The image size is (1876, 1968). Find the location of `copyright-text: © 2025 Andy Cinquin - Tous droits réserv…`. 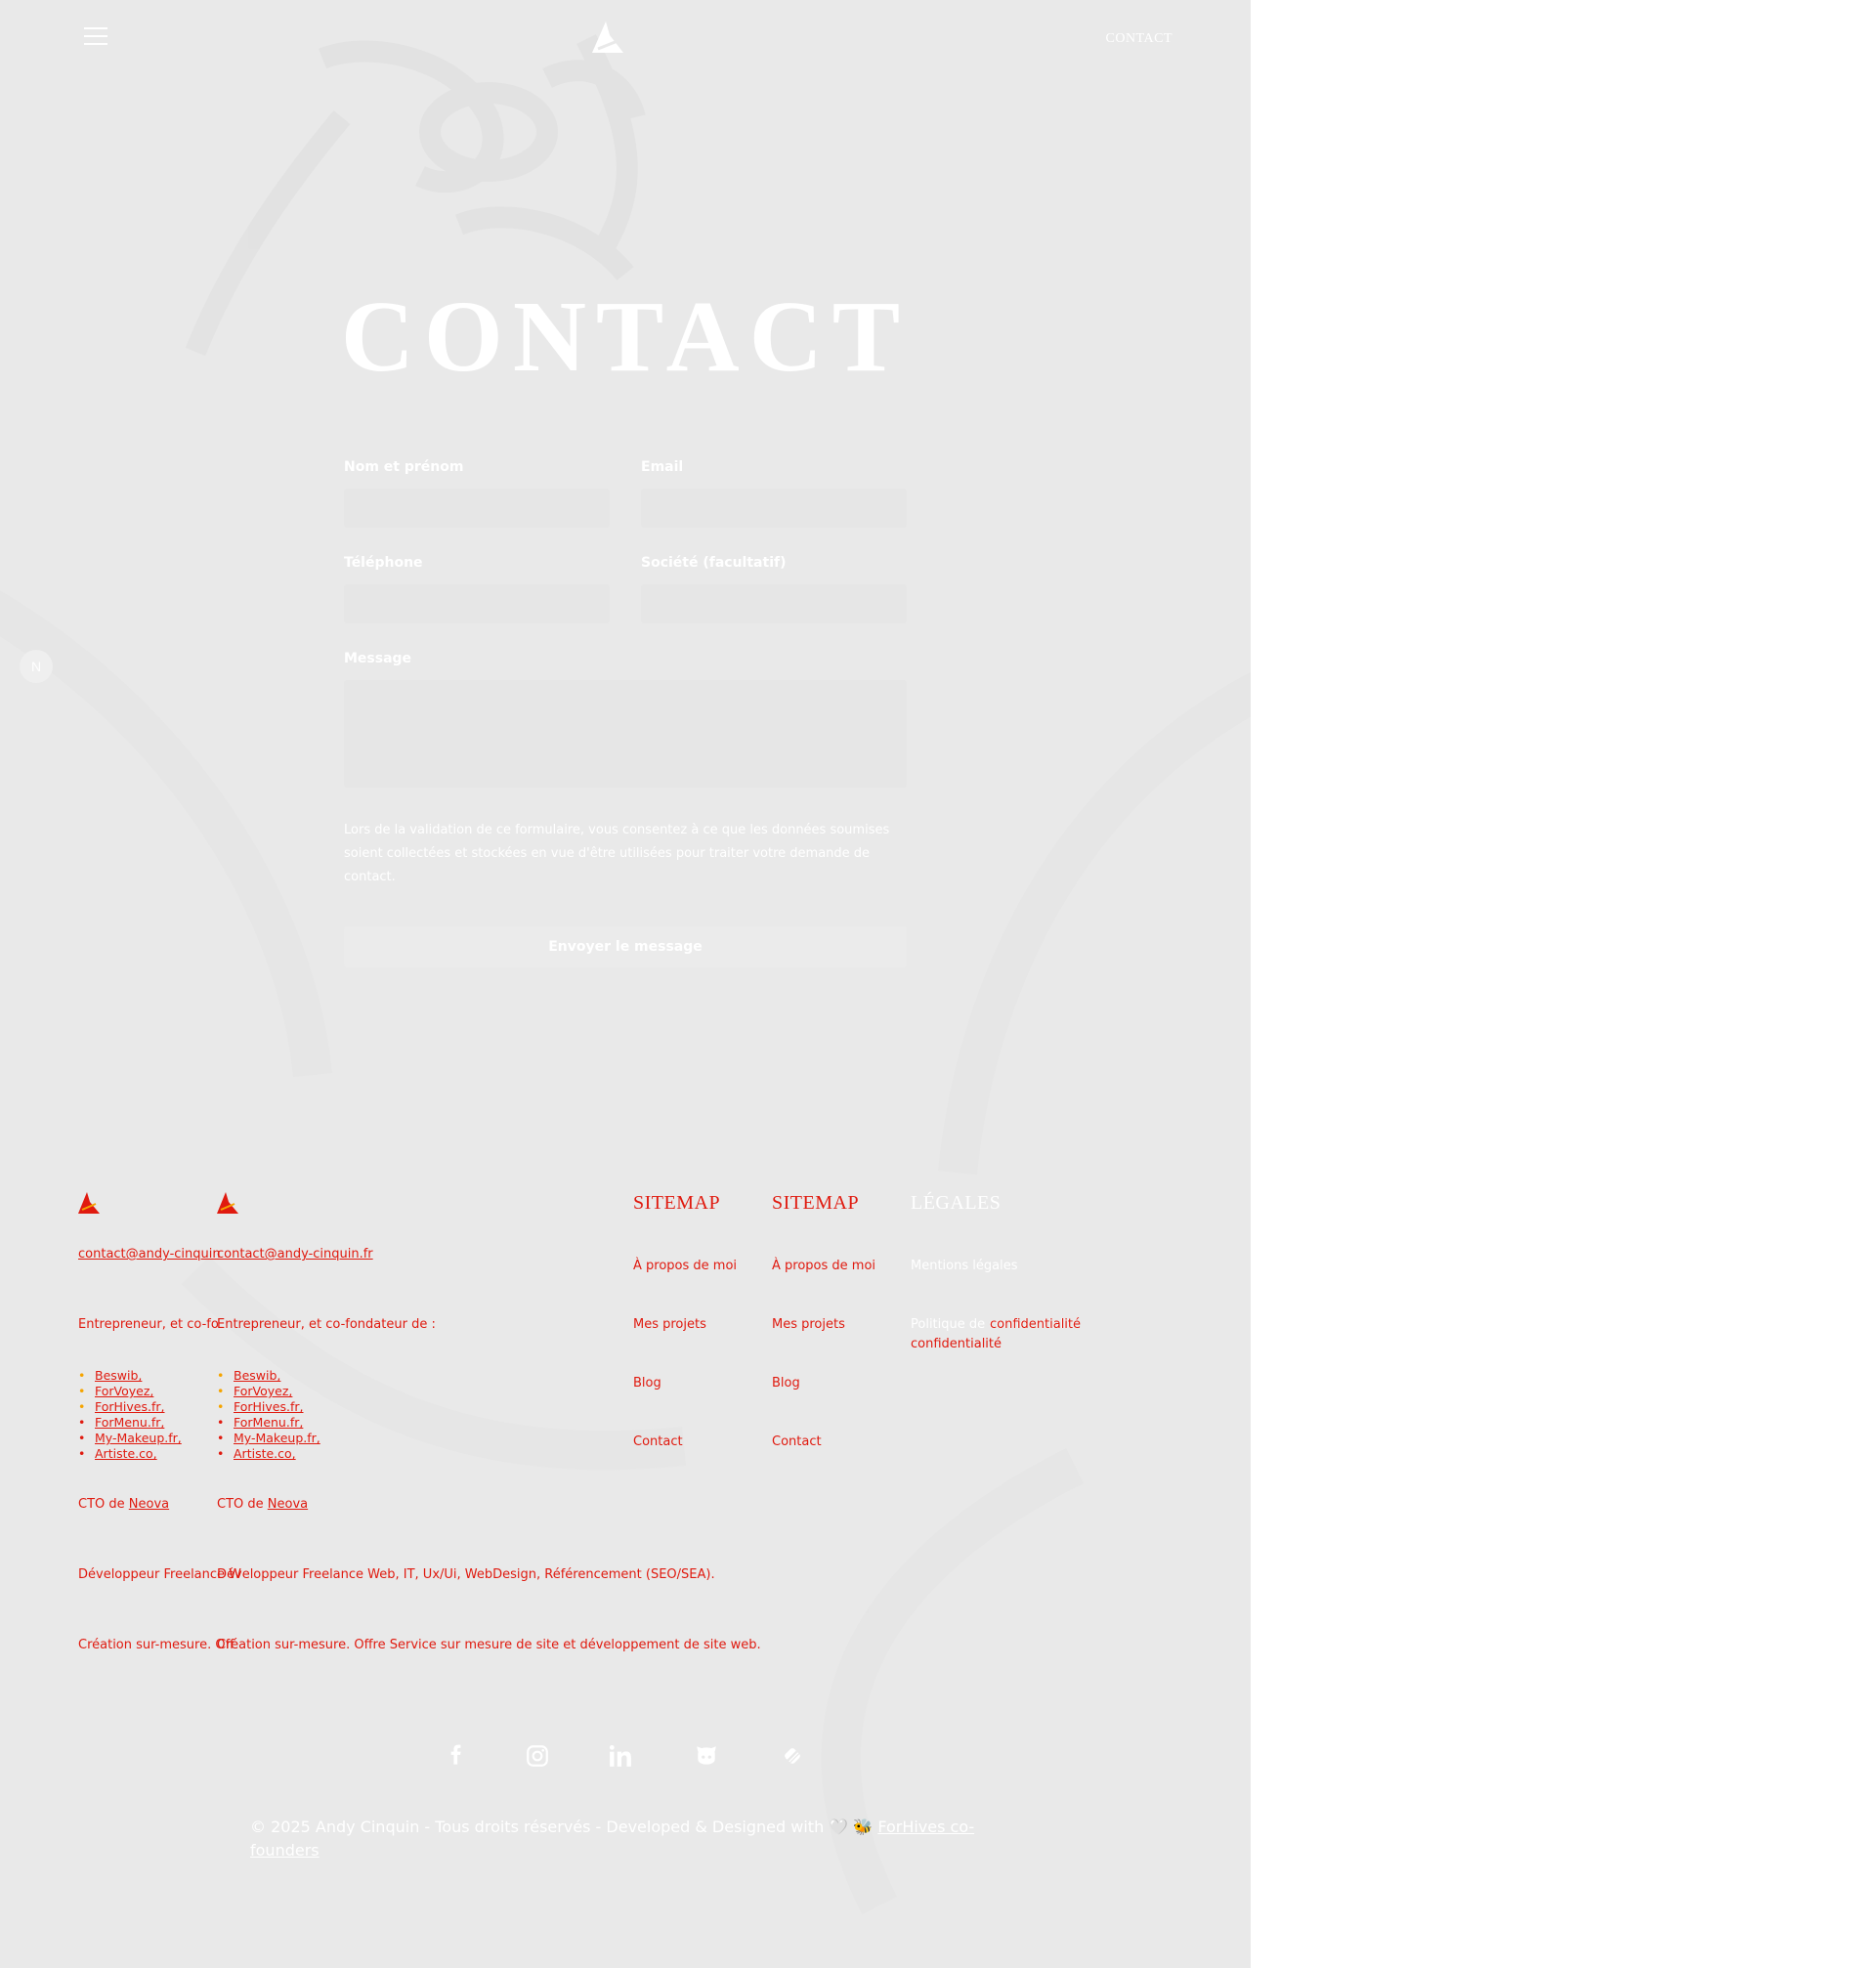

copyright-text: © 2025 Andy Cinquin - Tous droits réserv… is located at coordinates (612, 1839).